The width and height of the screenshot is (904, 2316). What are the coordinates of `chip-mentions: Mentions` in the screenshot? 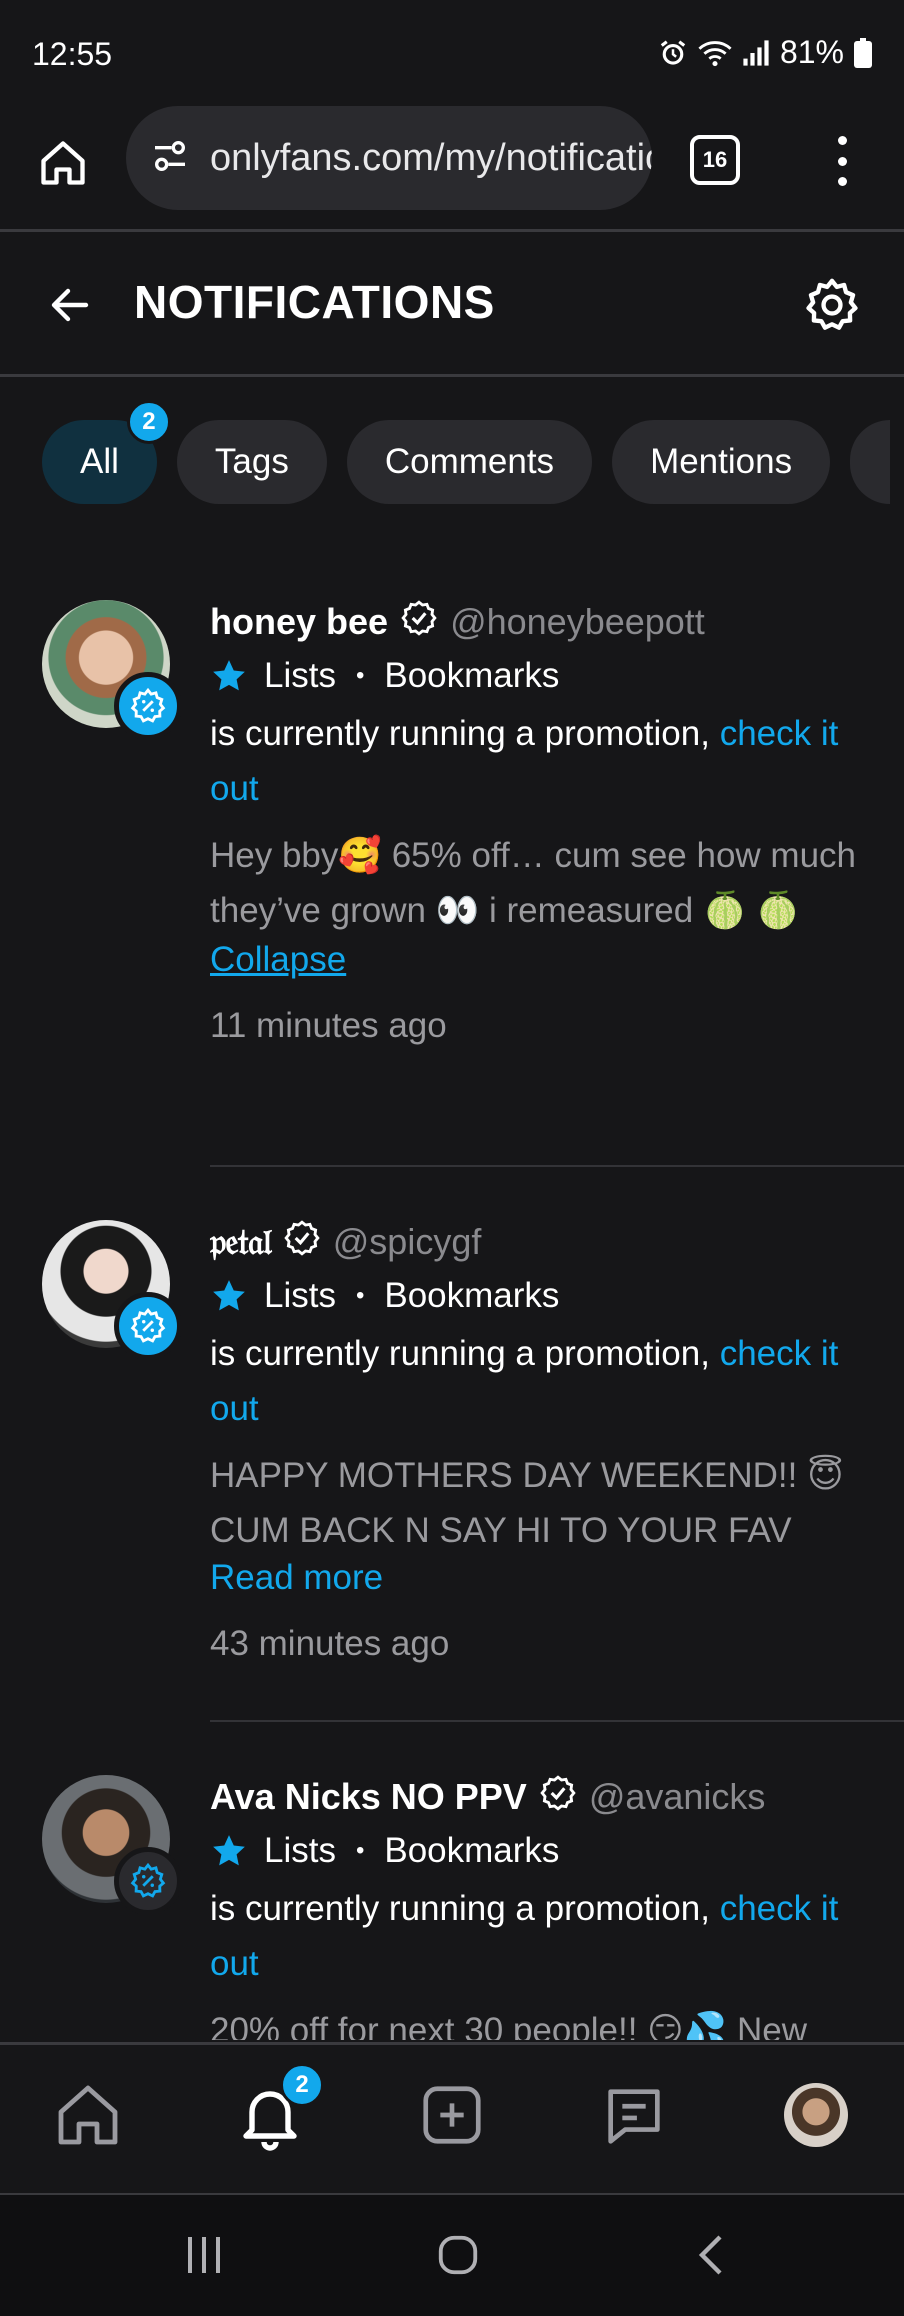 It's located at (721, 462).